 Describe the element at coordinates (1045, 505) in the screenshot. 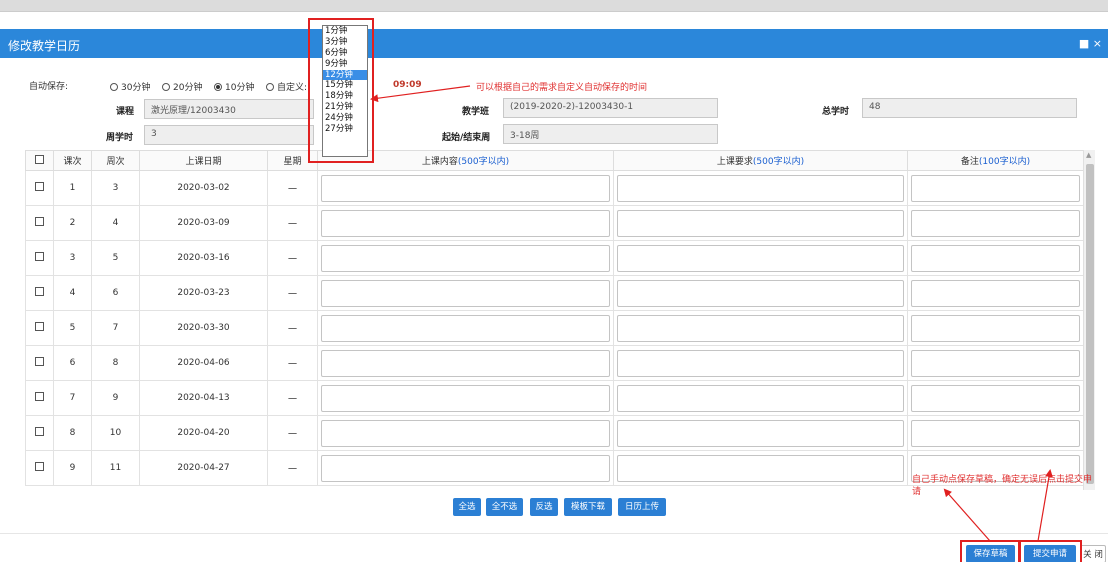

I see `arrow-to-submit-note` at that location.